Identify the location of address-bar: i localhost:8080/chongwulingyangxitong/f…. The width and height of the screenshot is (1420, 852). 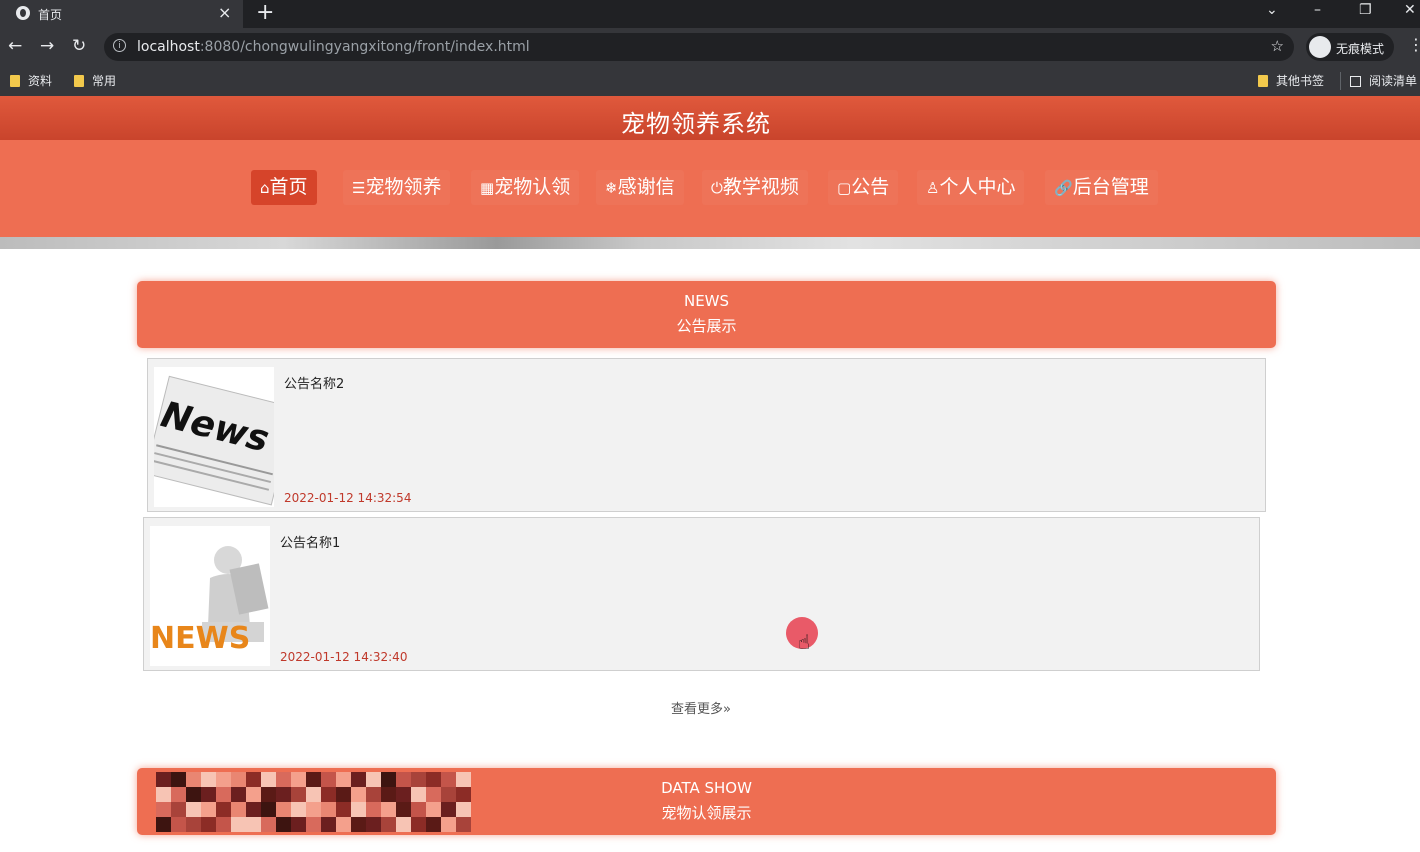
(699, 47).